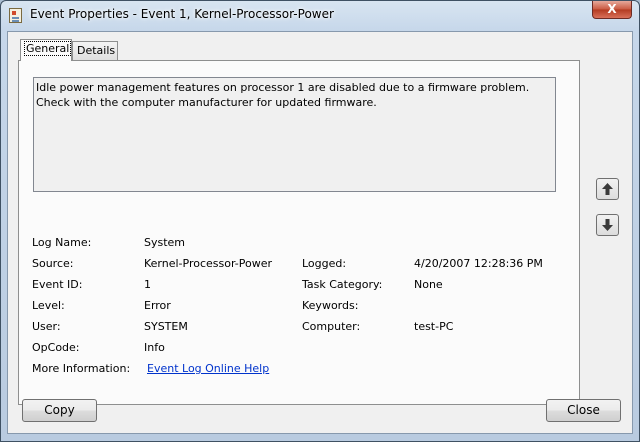  I want to click on next-event-button, so click(607, 225).